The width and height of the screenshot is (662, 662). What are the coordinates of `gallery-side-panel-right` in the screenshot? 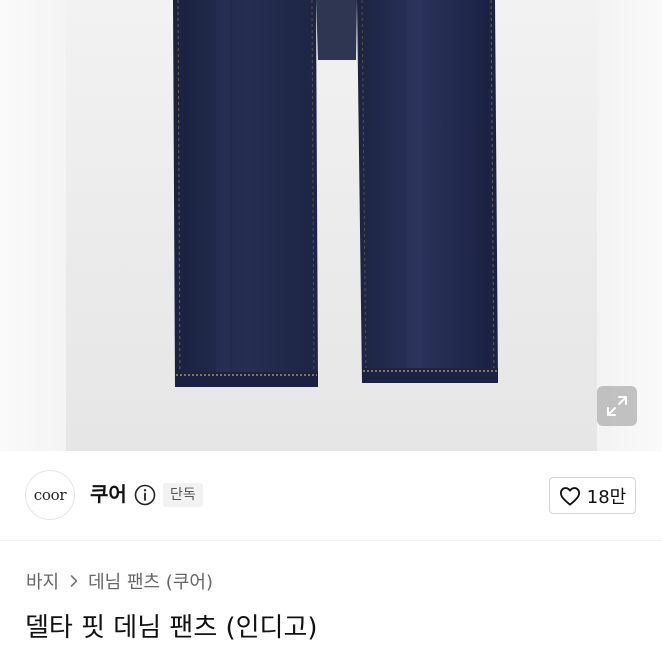 It's located at (629, 225).